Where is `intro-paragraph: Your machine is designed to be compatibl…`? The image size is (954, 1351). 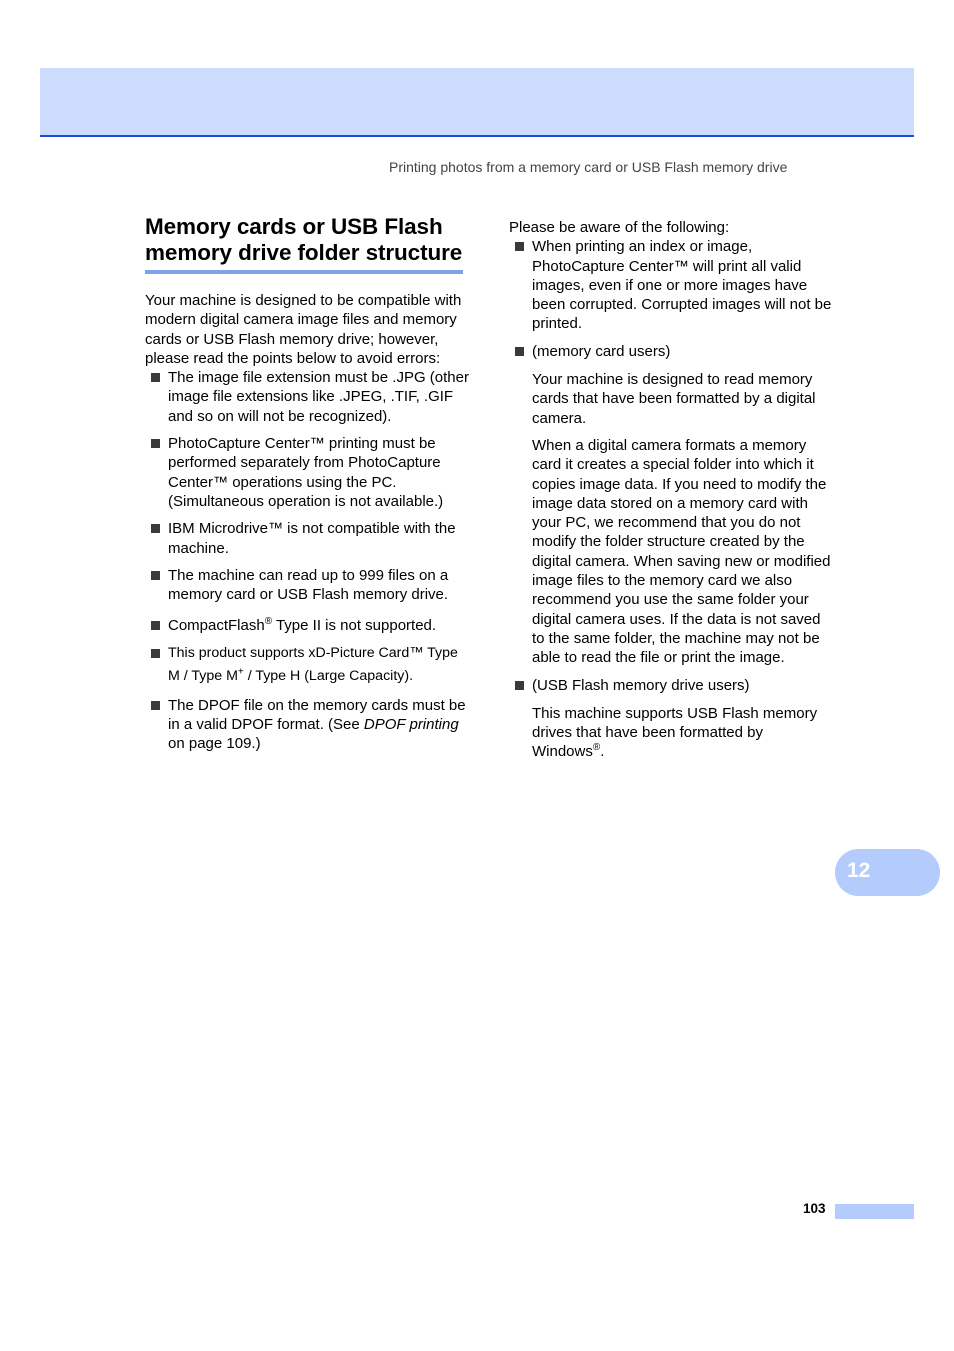
intro-paragraph: Your machine is designed to be compatibl… is located at coordinates (303, 329).